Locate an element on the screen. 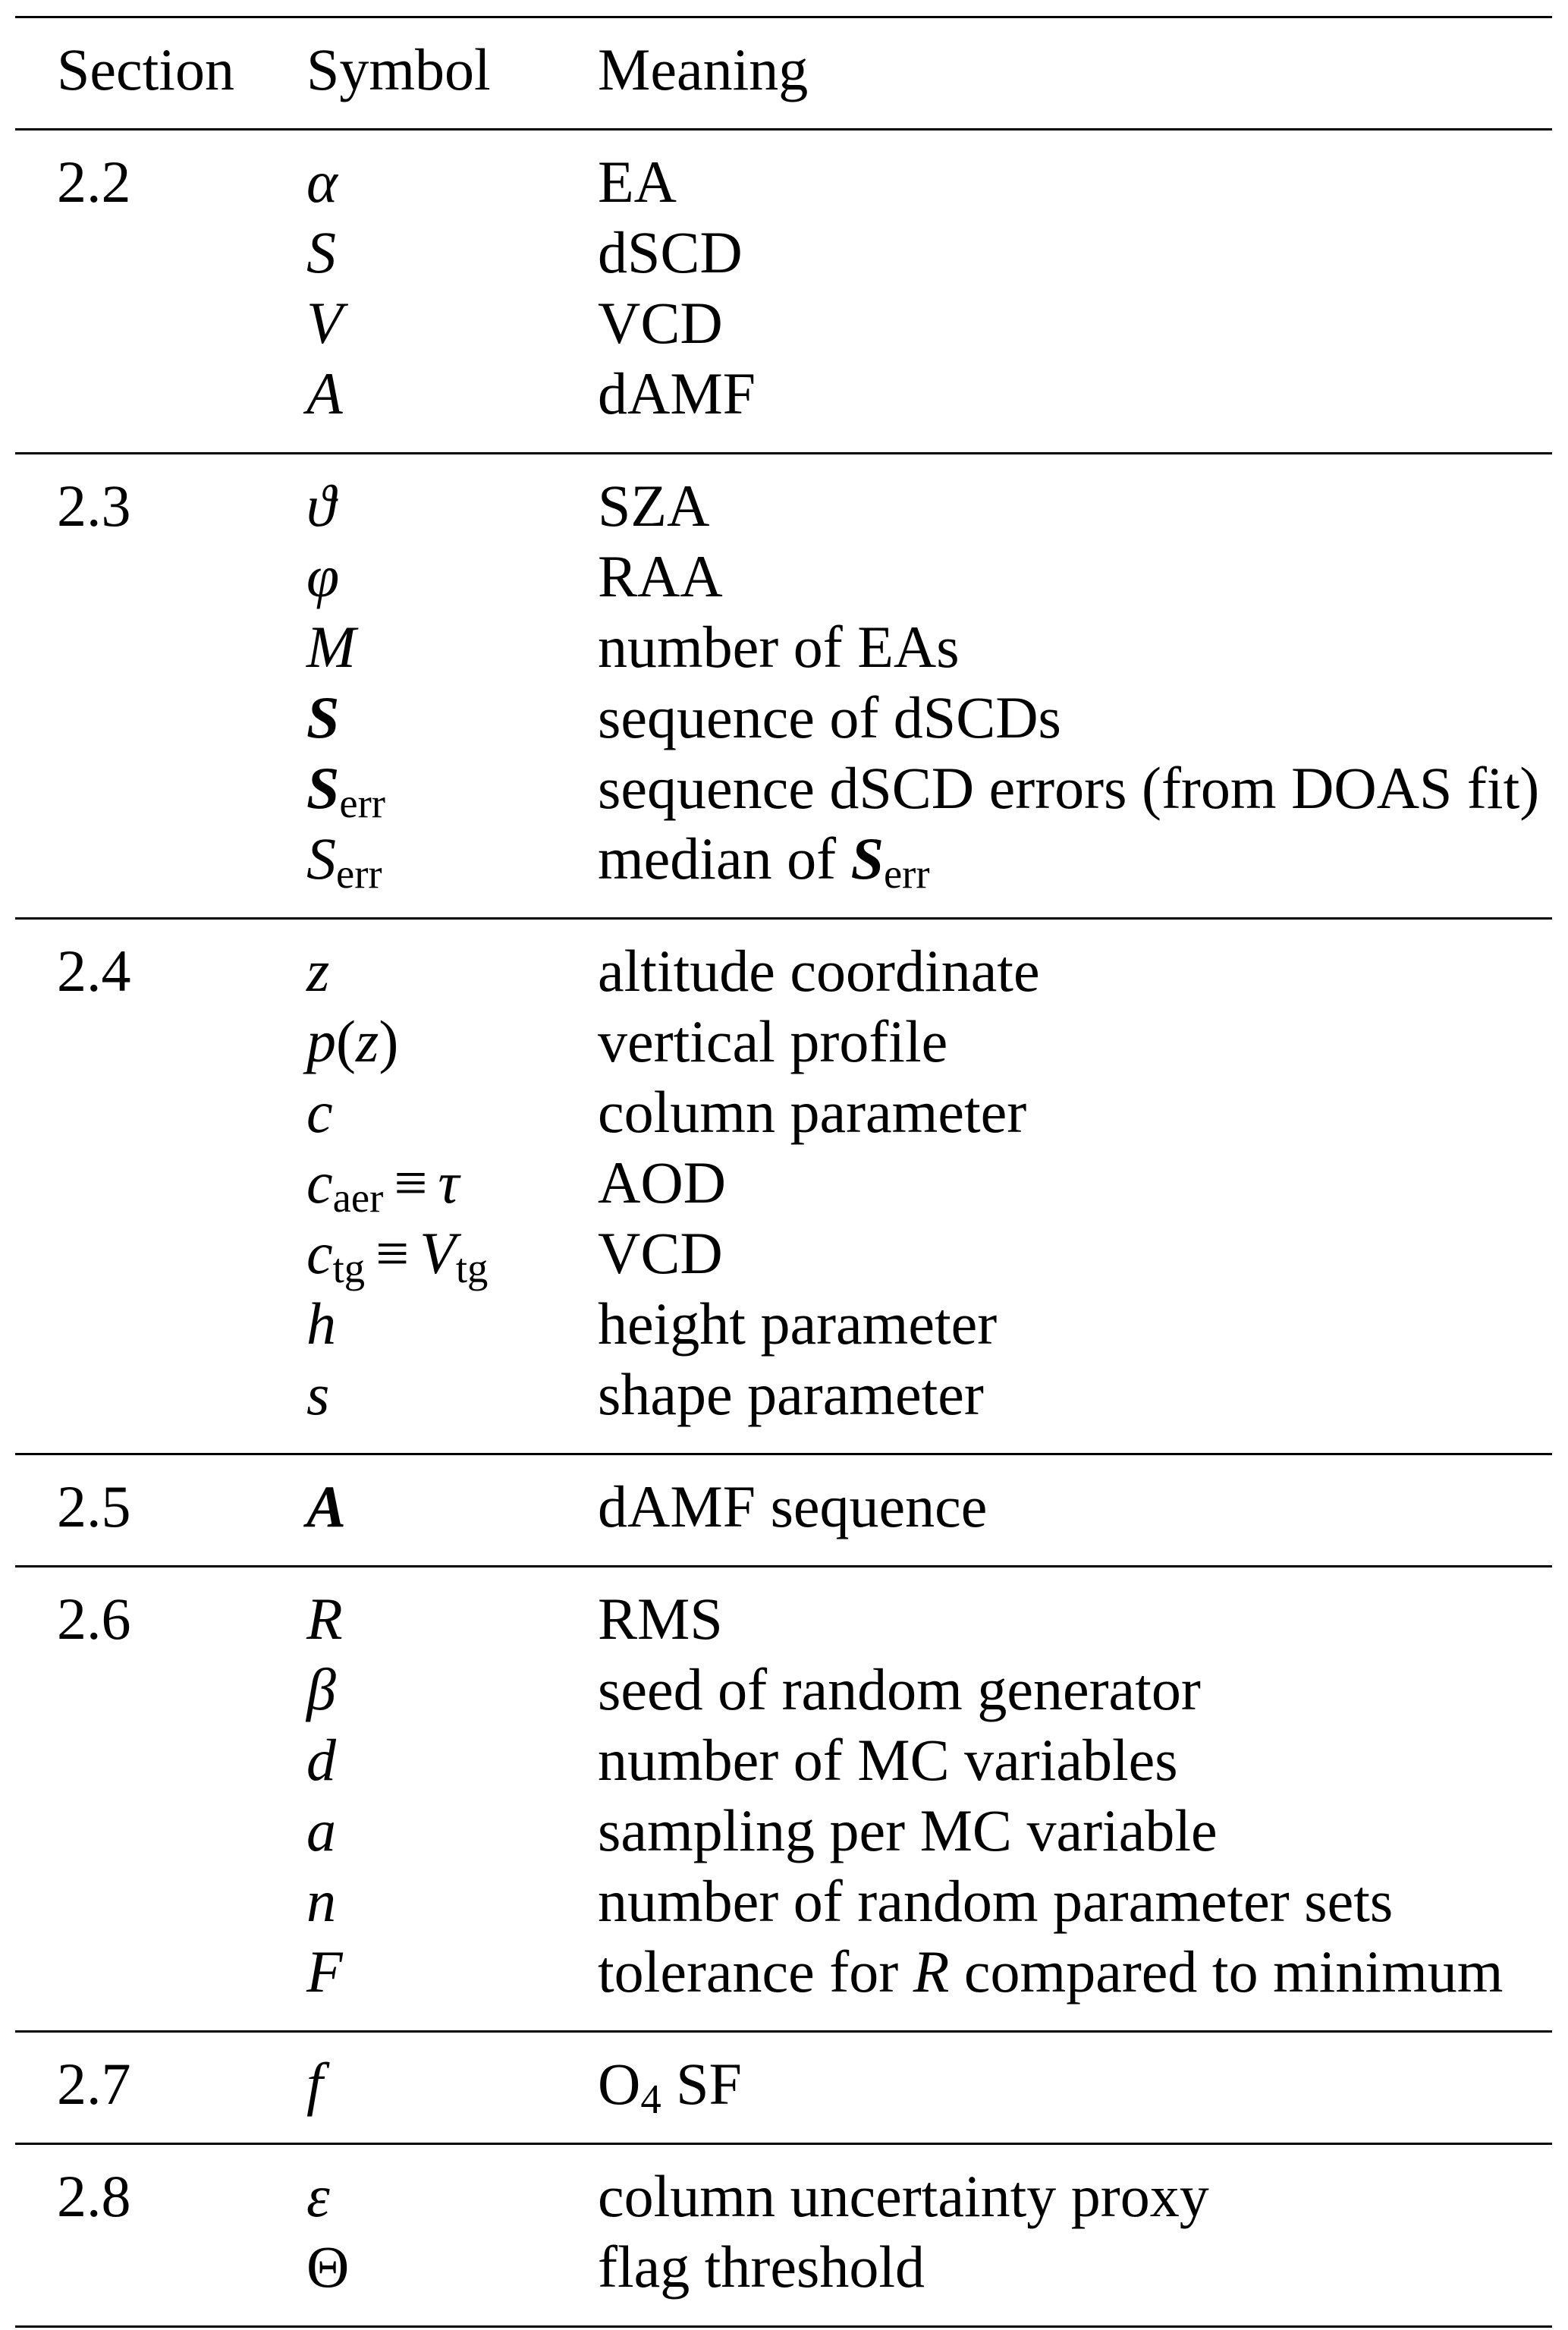 This screenshot has width=1568, height=2330. symbol-cell: β is located at coordinates (321, 1689).